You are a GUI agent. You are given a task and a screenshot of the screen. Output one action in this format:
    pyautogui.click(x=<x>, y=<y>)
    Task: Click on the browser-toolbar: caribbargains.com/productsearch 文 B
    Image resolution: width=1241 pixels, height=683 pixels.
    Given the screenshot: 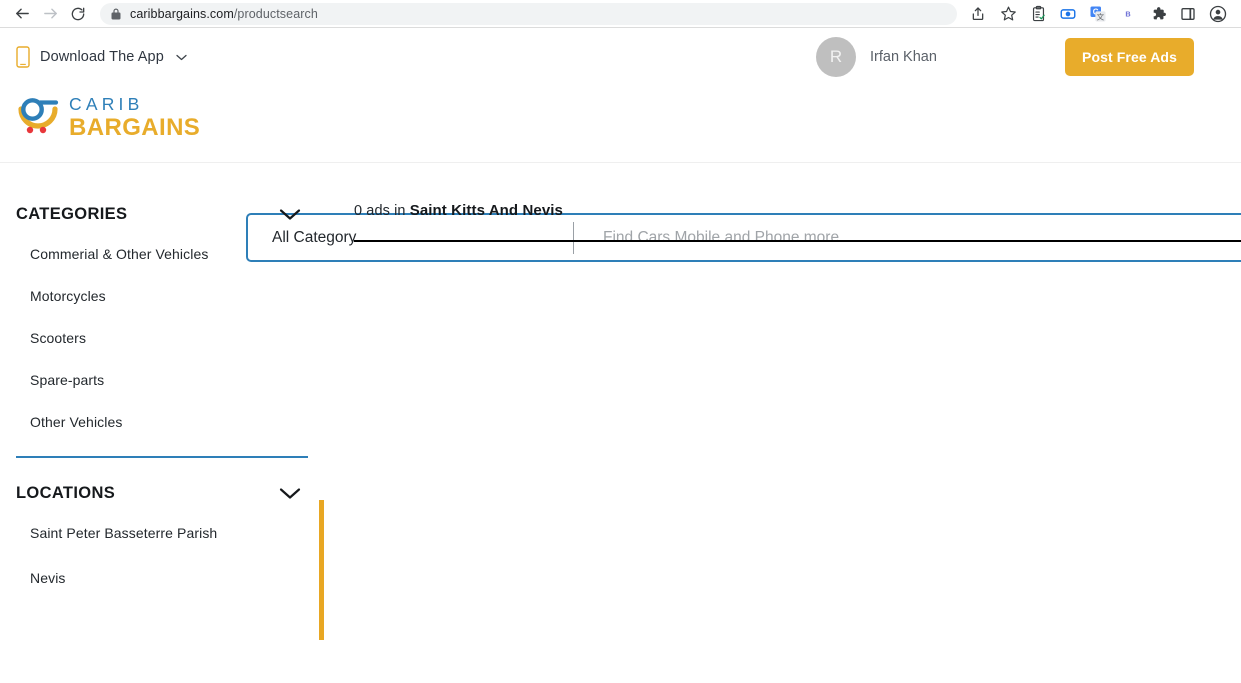 What is the action you would take?
    pyautogui.click(x=620, y=14)
    